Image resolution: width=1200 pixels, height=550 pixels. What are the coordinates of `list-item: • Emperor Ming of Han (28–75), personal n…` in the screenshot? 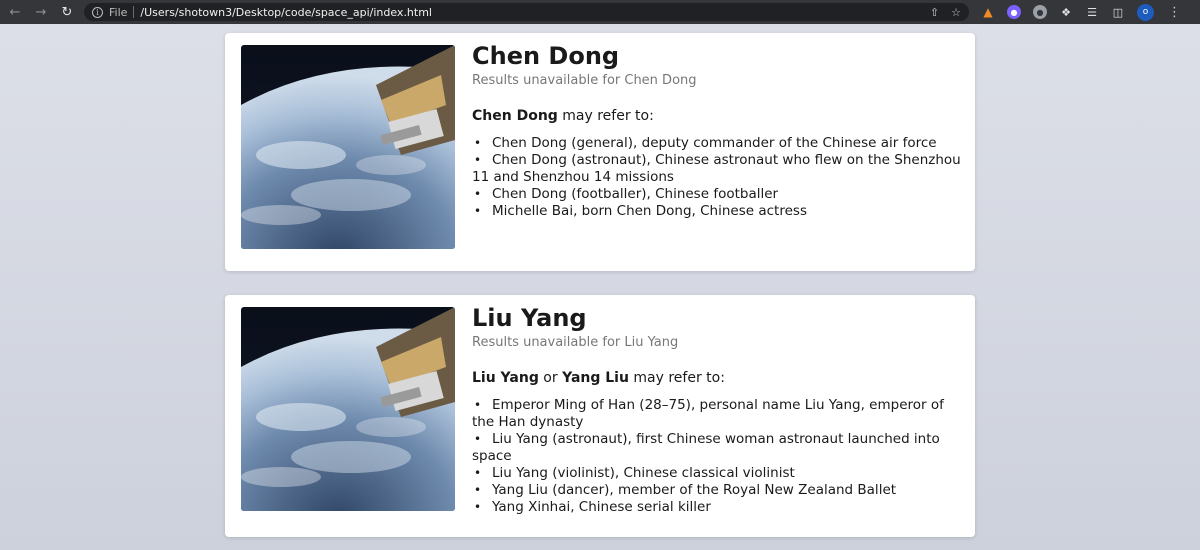 It's located at (708, 413).